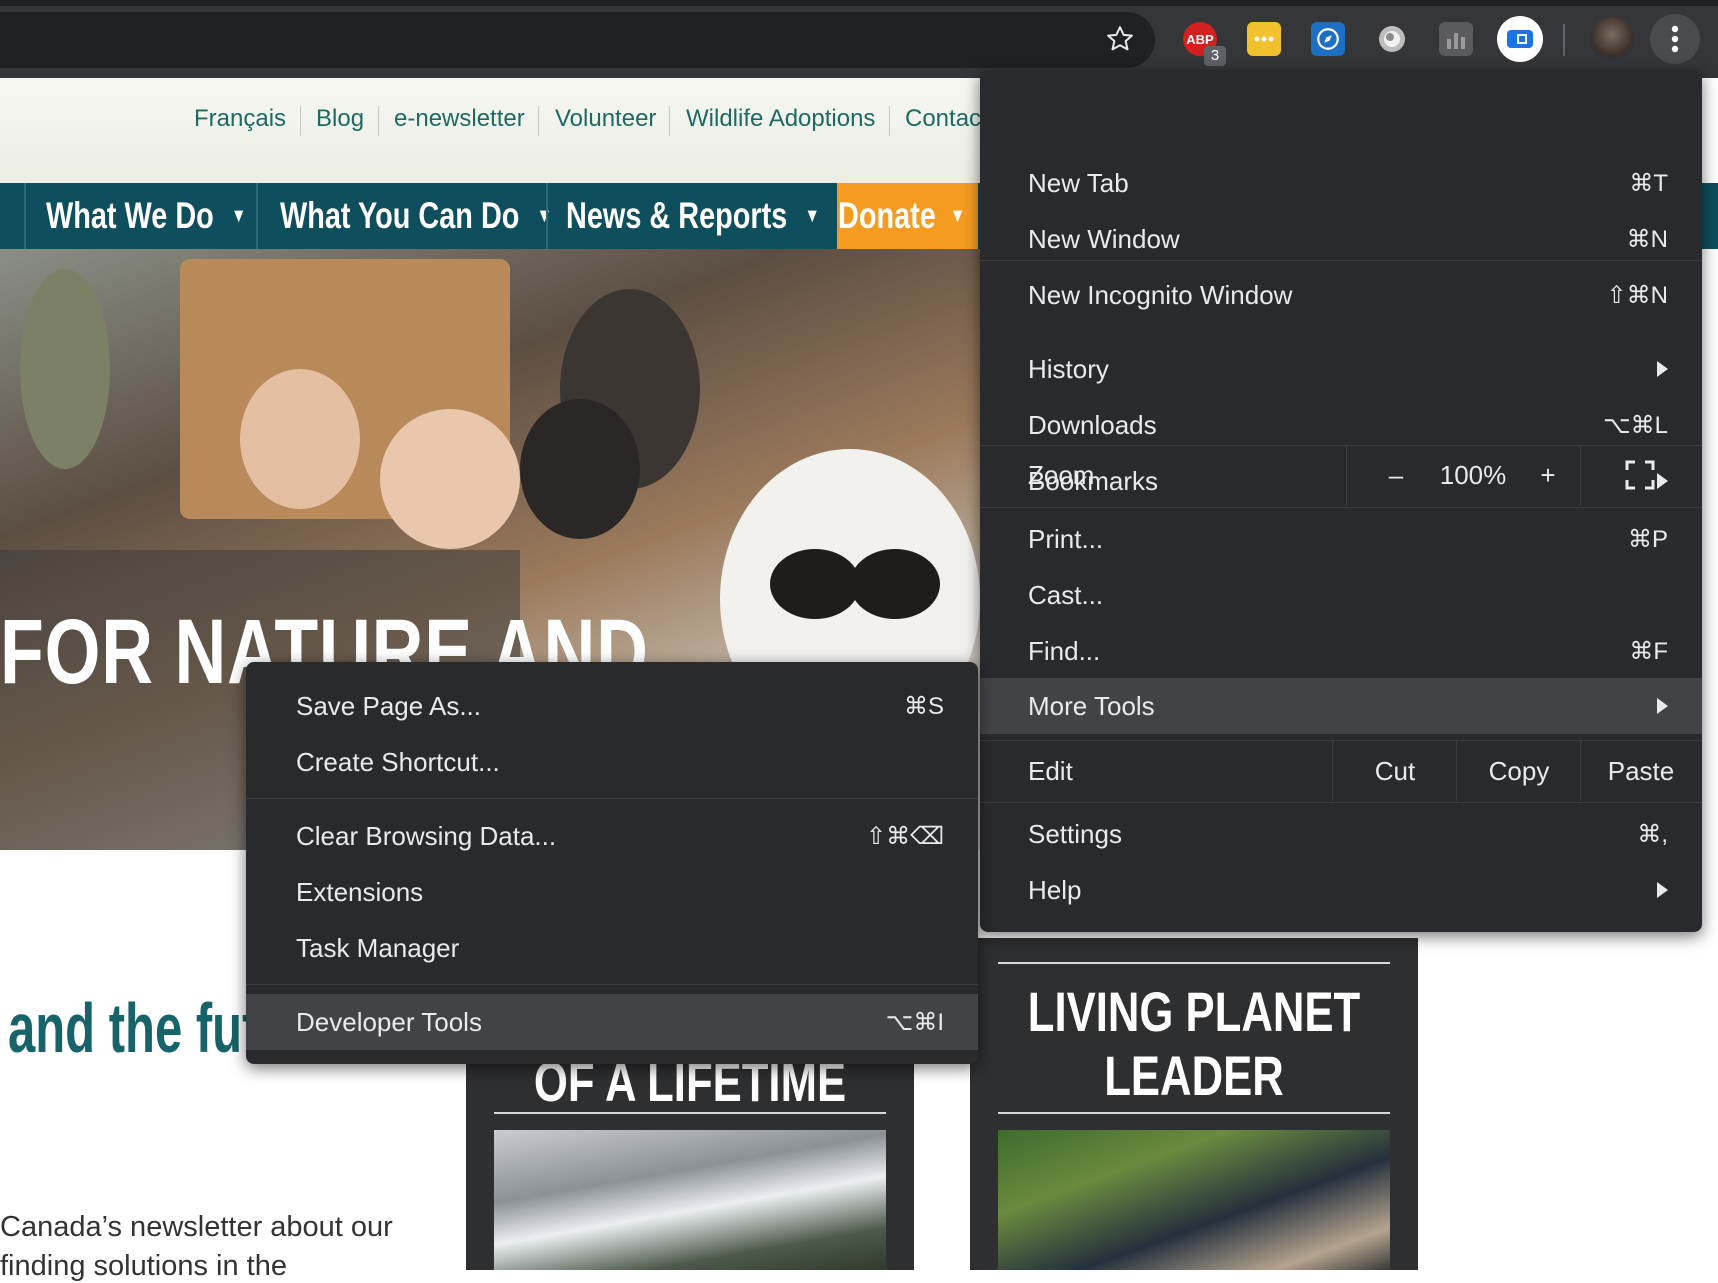 This screenshot has height=1283, width=1718. What do you see at coordinates (612, 948) in the screenshot?
I see `submenu-item-task-manager: Task Manager` at bounding box center [612, 948].